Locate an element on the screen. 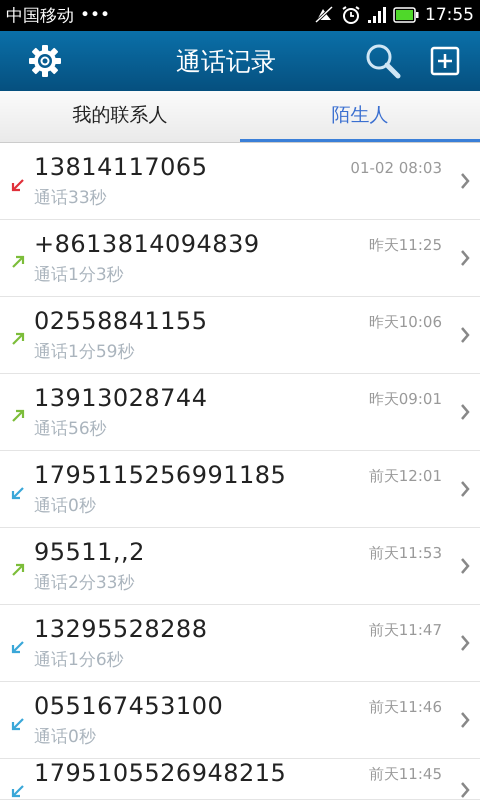 This screenshot has height=800, width=480. call-row: +8613814094839 昨天11:25 通话1分3秒 is located at coordinates (240, 259).